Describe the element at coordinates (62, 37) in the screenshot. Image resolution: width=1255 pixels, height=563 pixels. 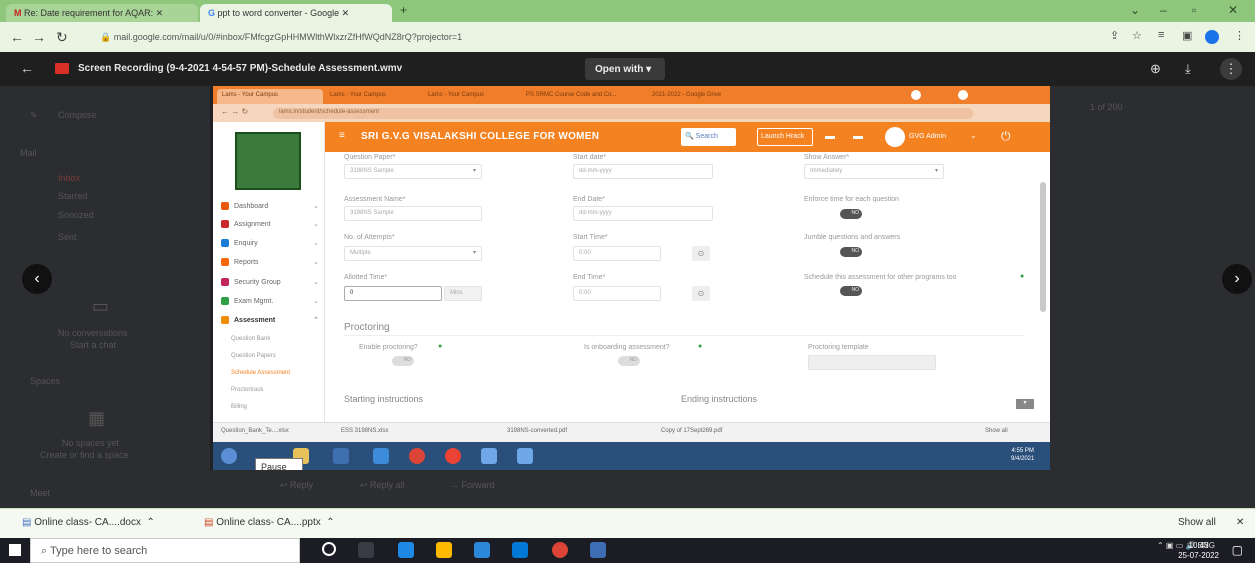
I see `reload-icon: ↻` at that location.